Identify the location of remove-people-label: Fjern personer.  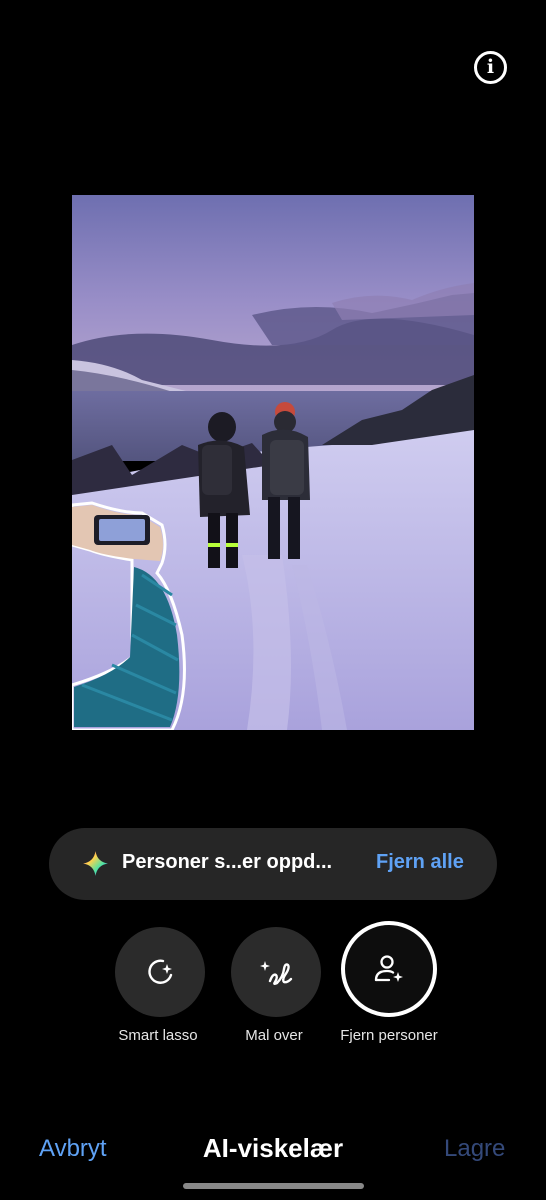
(389, 1035).